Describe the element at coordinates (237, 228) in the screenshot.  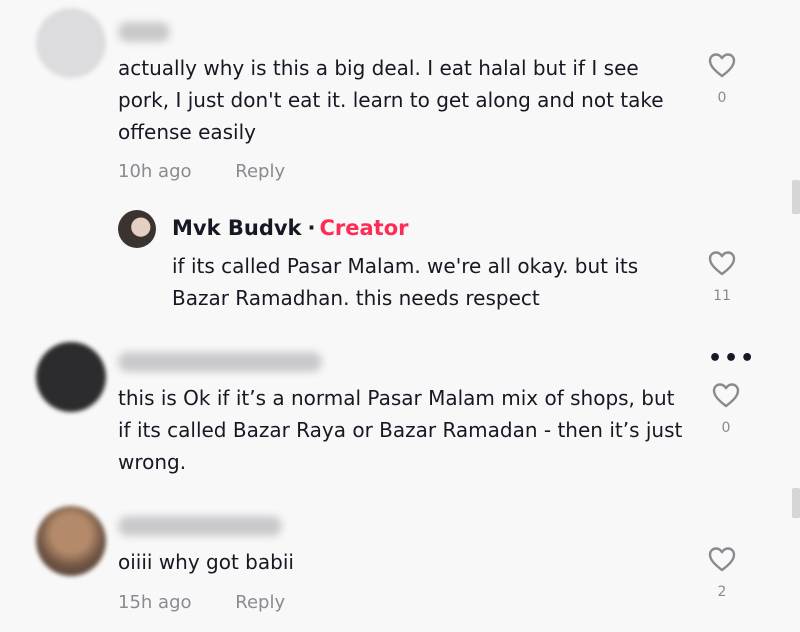
I see `author-name: Mvk Budvk` at that location.